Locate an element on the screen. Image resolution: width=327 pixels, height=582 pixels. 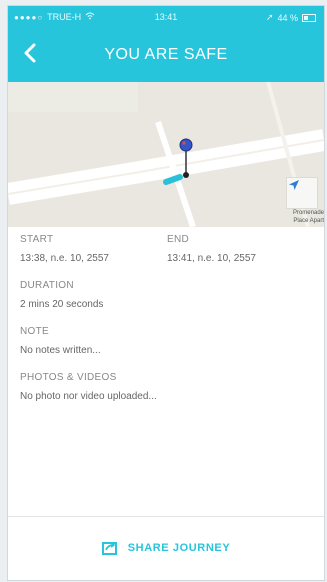
nav-bar: YOU ARE SAFE is located at coordinates (166, 52).